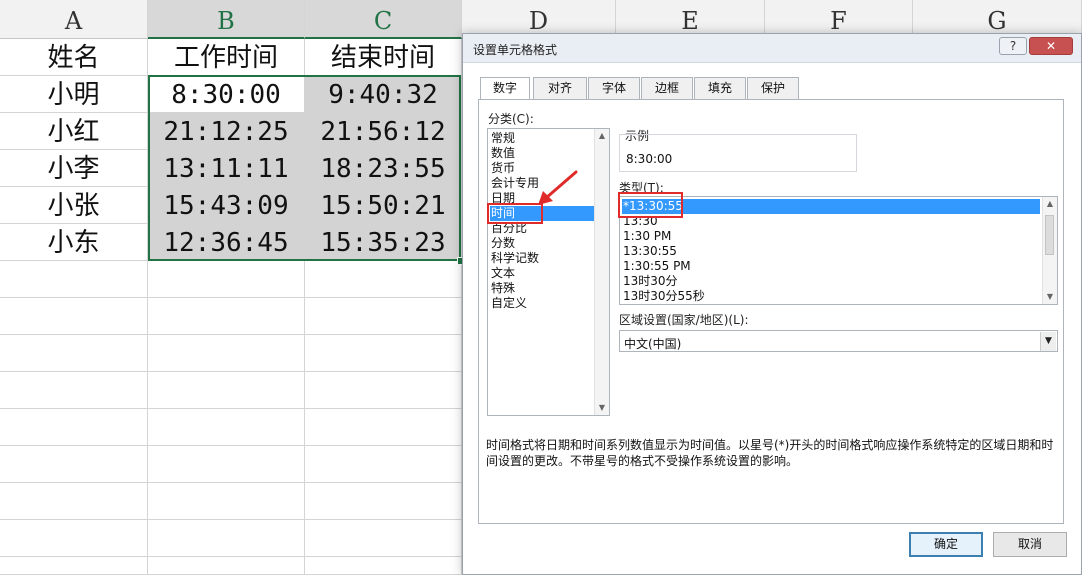  I want to click on cell-start-time: 13:11:11, so click(226, 168).